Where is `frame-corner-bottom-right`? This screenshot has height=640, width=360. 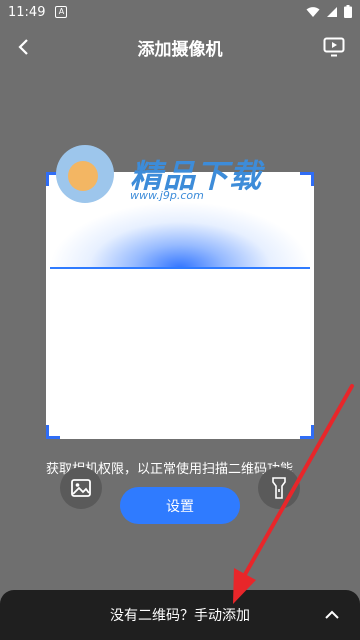
frame-corner-bottom-right is located at coordinates (307, 432).